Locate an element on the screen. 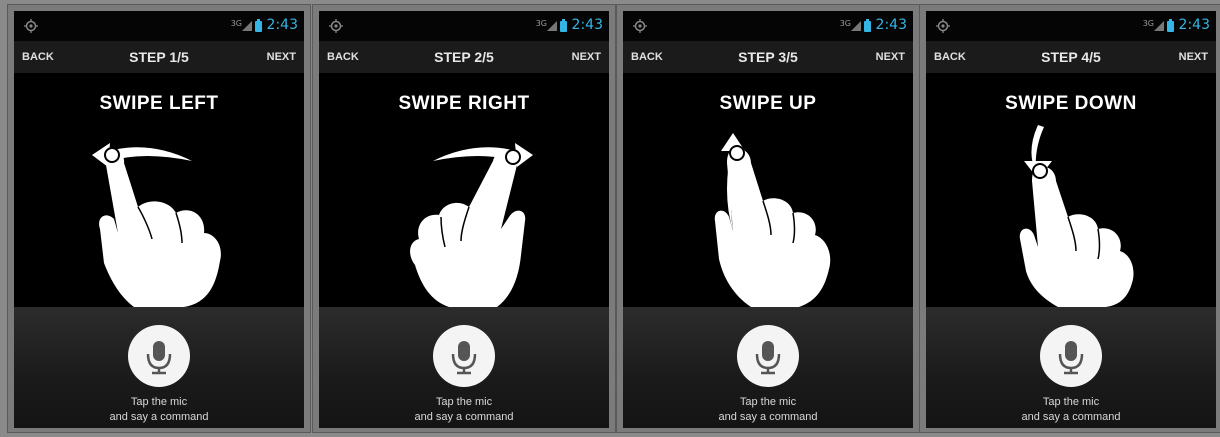  wizard-nav: BACK STEP 1/5 NEXT is located at coordinates (159, 57).